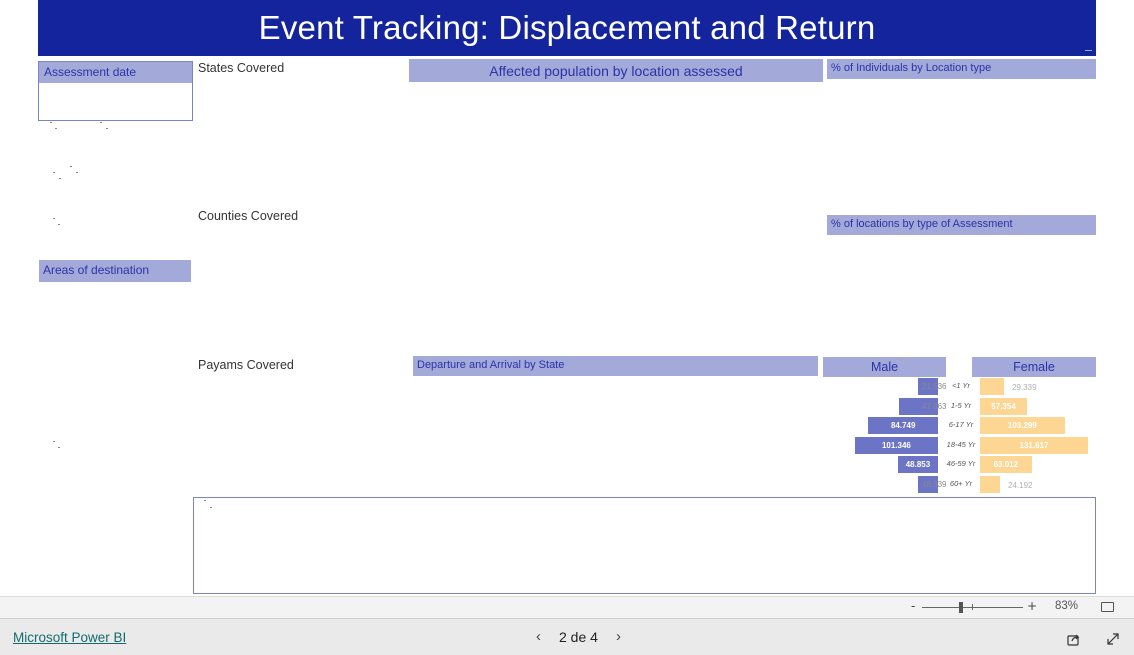 The height and width of the screenshot is (655, 1134). I want to click on age-group-label: 46-59 Yr, so click(961, 464).